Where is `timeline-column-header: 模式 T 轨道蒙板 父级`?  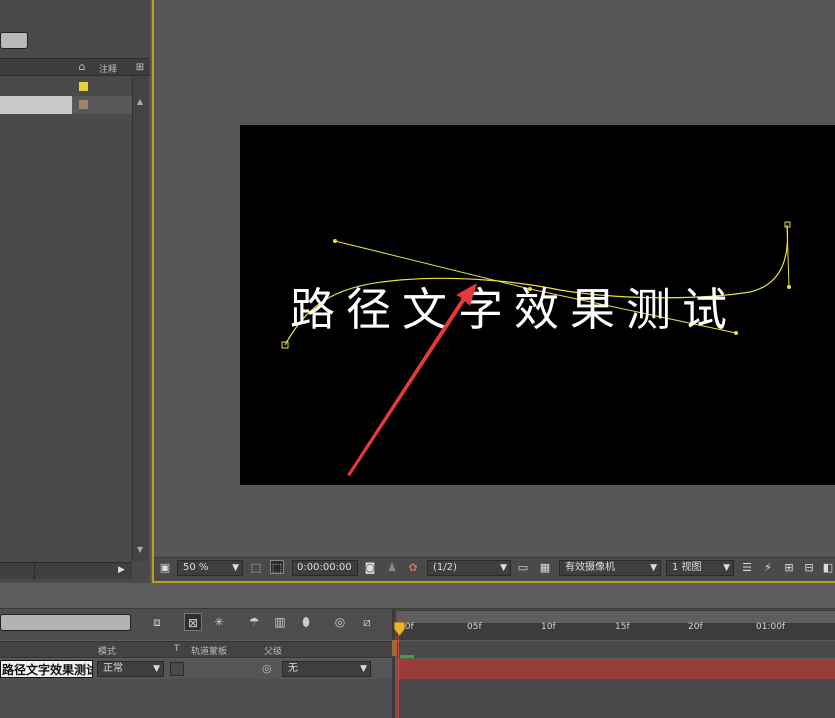 timeline-column-header: 模式 T 轨道蒙板 父级 is located at coordinates (196, 649).